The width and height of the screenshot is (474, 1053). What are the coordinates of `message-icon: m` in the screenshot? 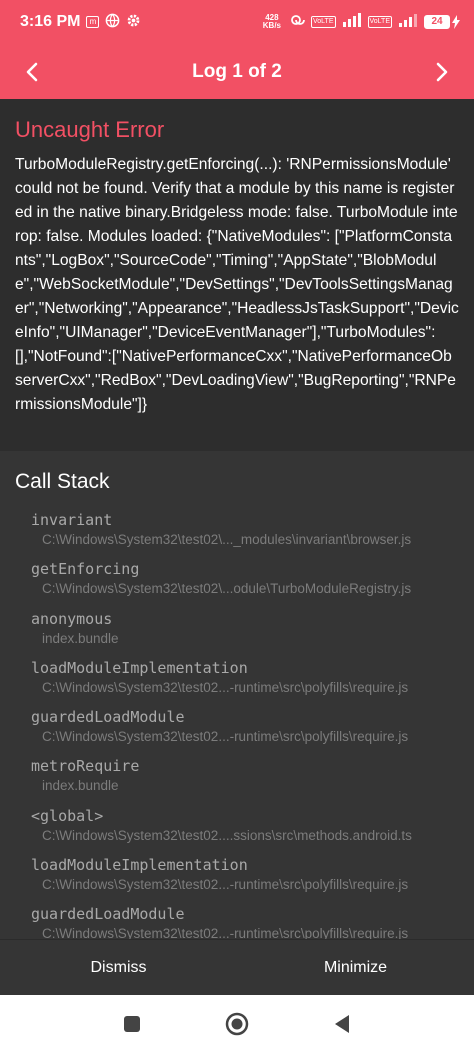 It's located at (93, 22).